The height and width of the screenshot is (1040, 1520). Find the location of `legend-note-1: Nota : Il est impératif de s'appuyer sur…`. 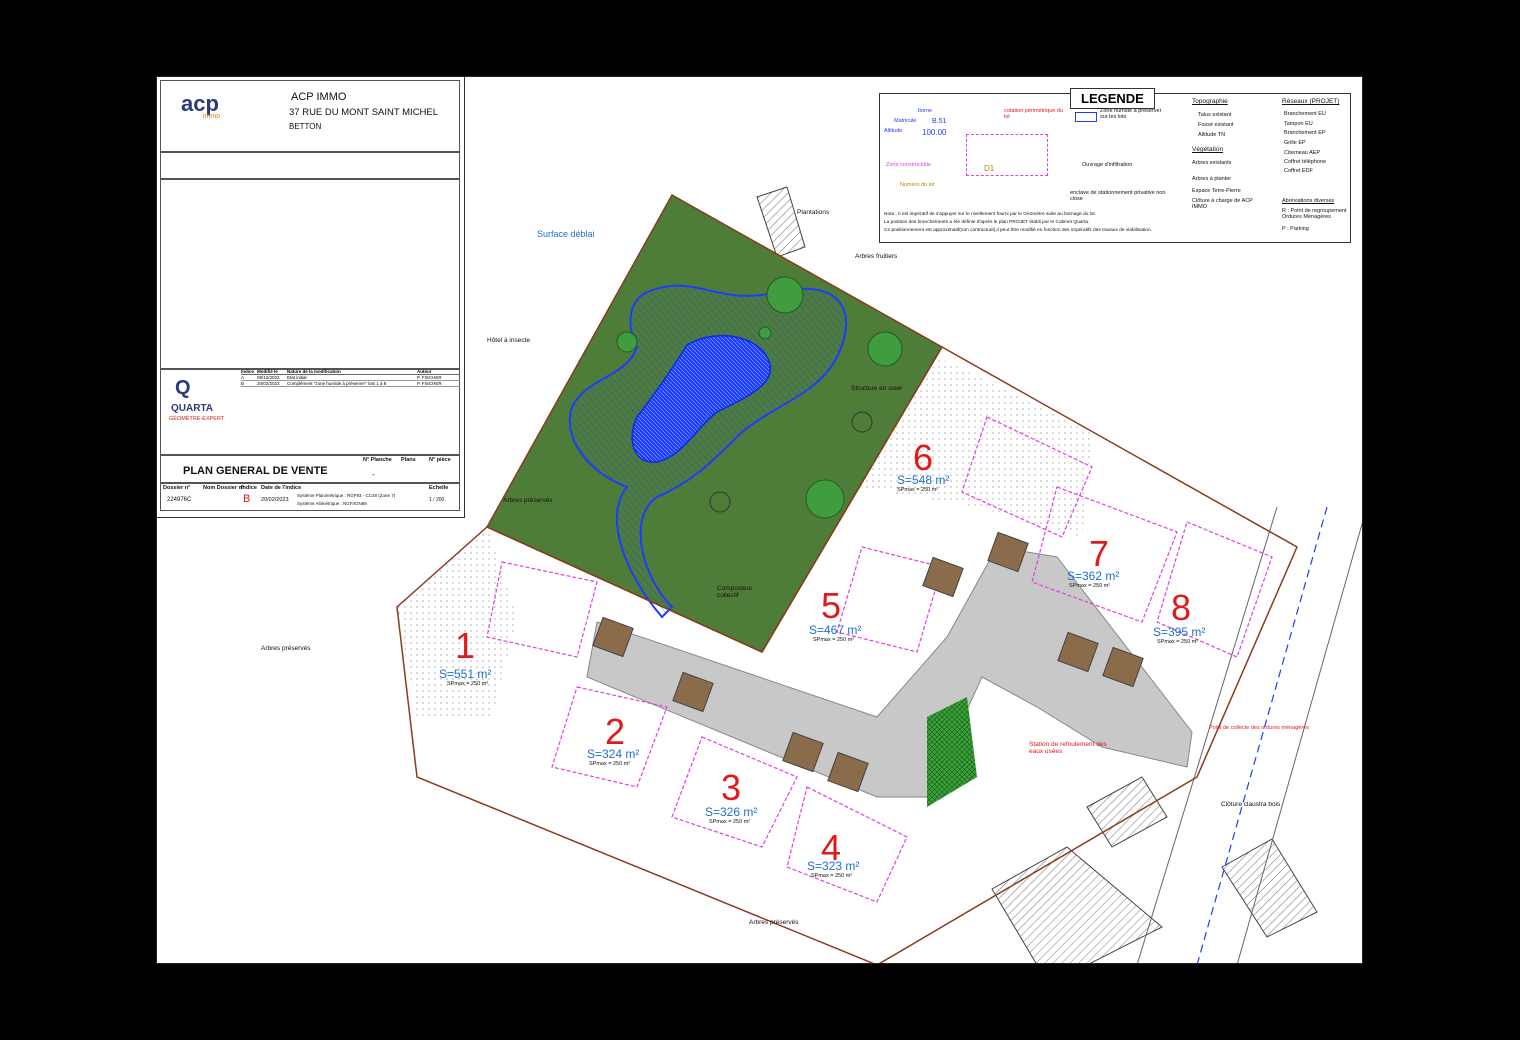

legend-note-1: Nota : Il est impératif de s'appuyer sur… is located at coordinates (990, 214).